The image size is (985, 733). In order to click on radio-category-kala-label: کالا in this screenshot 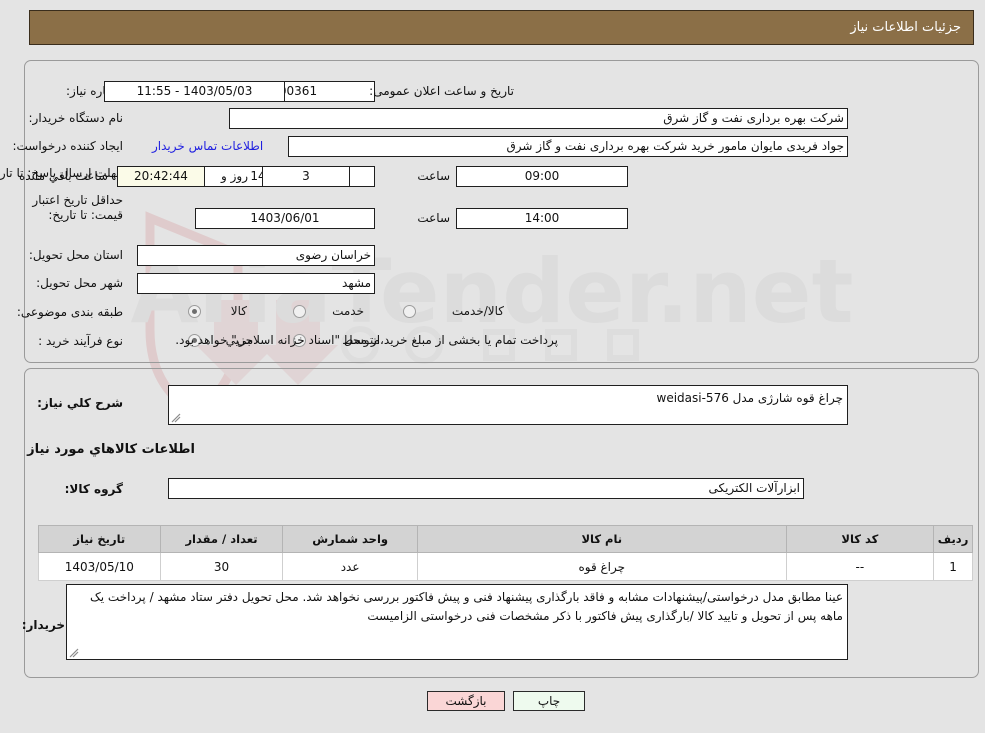, I will do `click(238, 311)`.